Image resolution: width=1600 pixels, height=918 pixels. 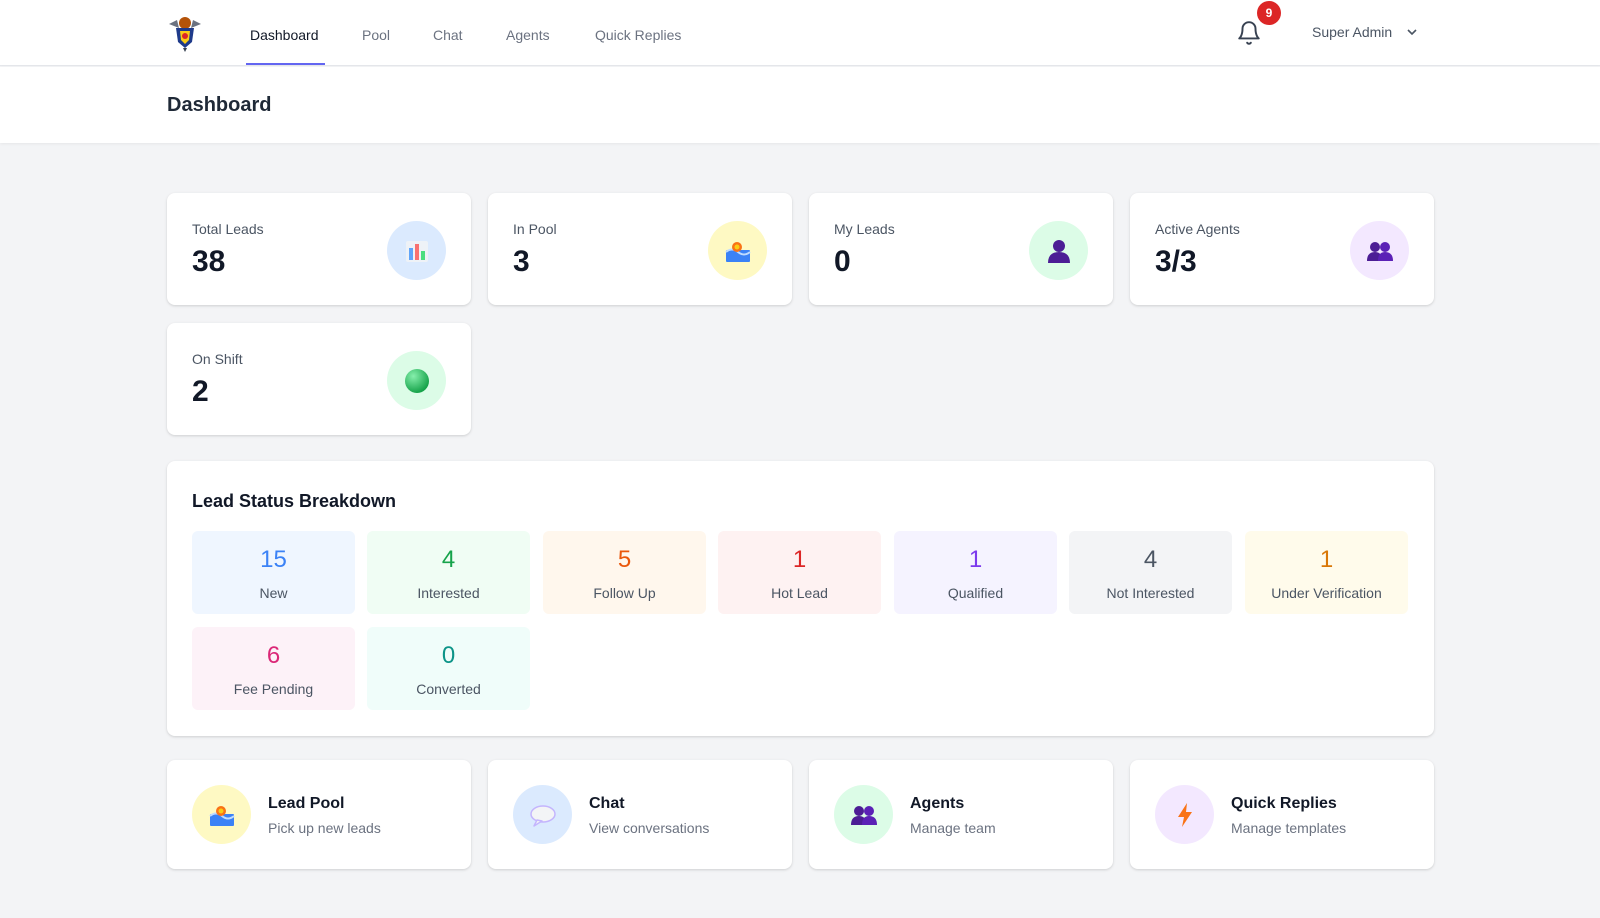 What do you see at coordinates (376, 33) in the screenshot?
I see `nav-pool: Pool` at bounding box center [376, 33].